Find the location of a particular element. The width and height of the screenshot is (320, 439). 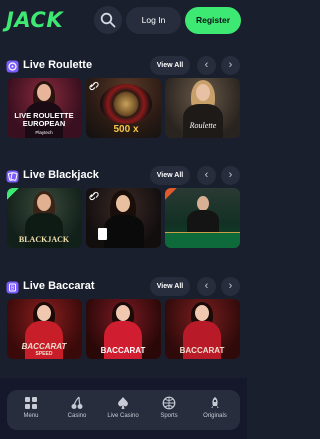

cards-icon is located at coordinates (12, 176).